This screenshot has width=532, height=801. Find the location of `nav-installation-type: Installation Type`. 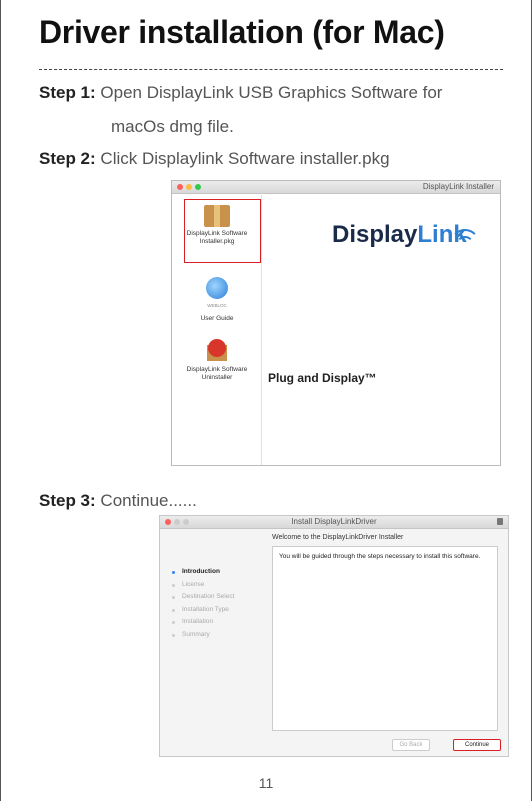

nav-installation-type: Installation Type is located at coordinates (202, 610).